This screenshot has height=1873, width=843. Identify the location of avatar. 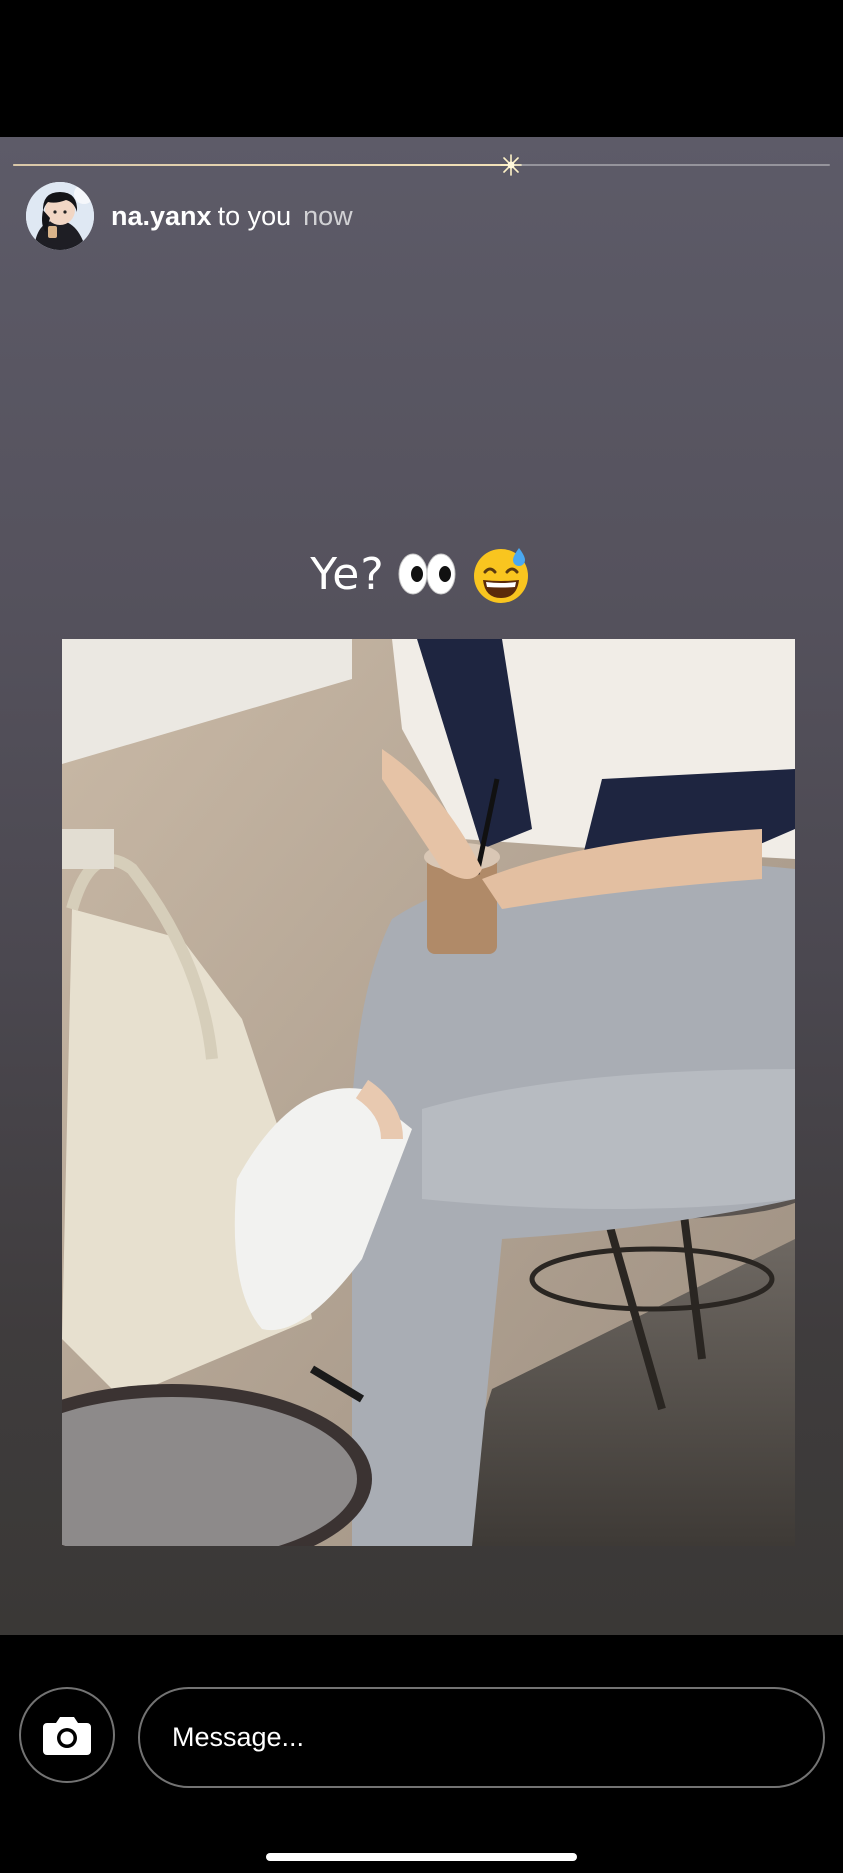
(60, 216).